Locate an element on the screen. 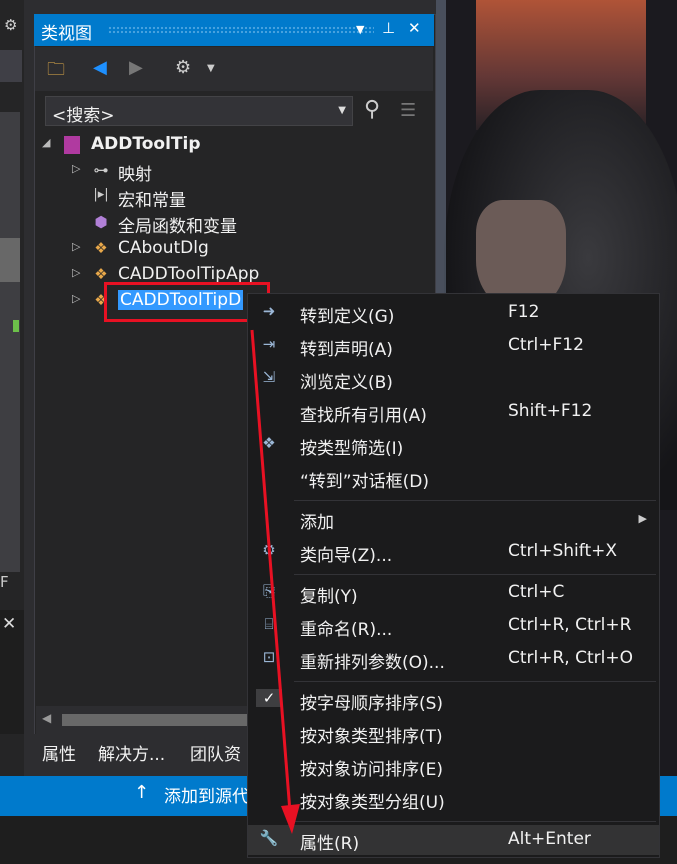 The image size is (677, 864). class-view-project-icon is located at coordinates (72, 145).